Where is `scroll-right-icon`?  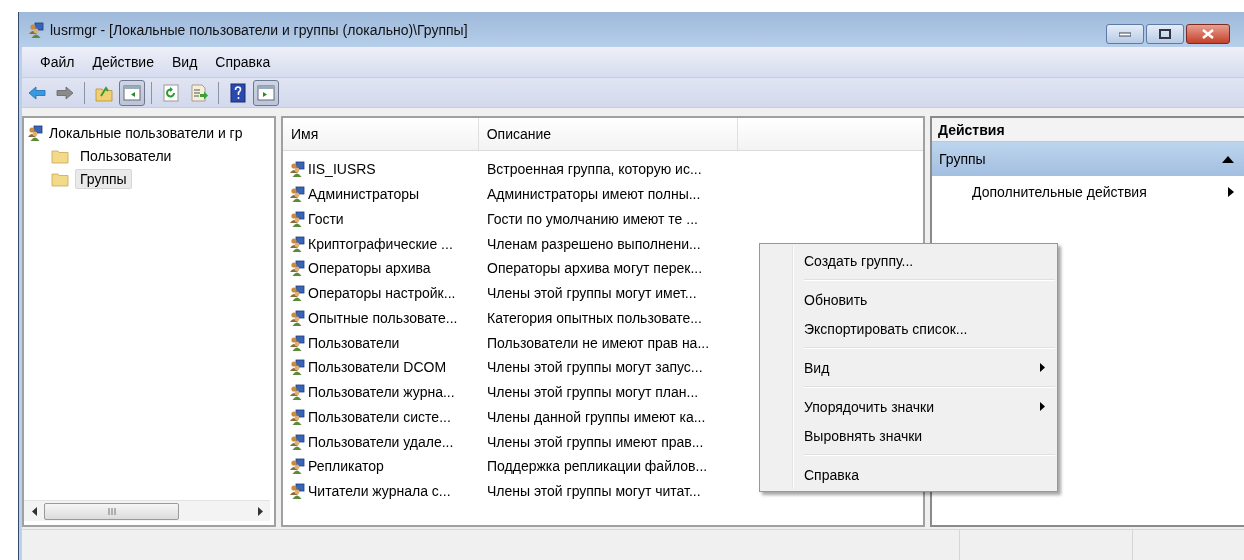 scroll-right-icon is located at coordinates (260, 511).